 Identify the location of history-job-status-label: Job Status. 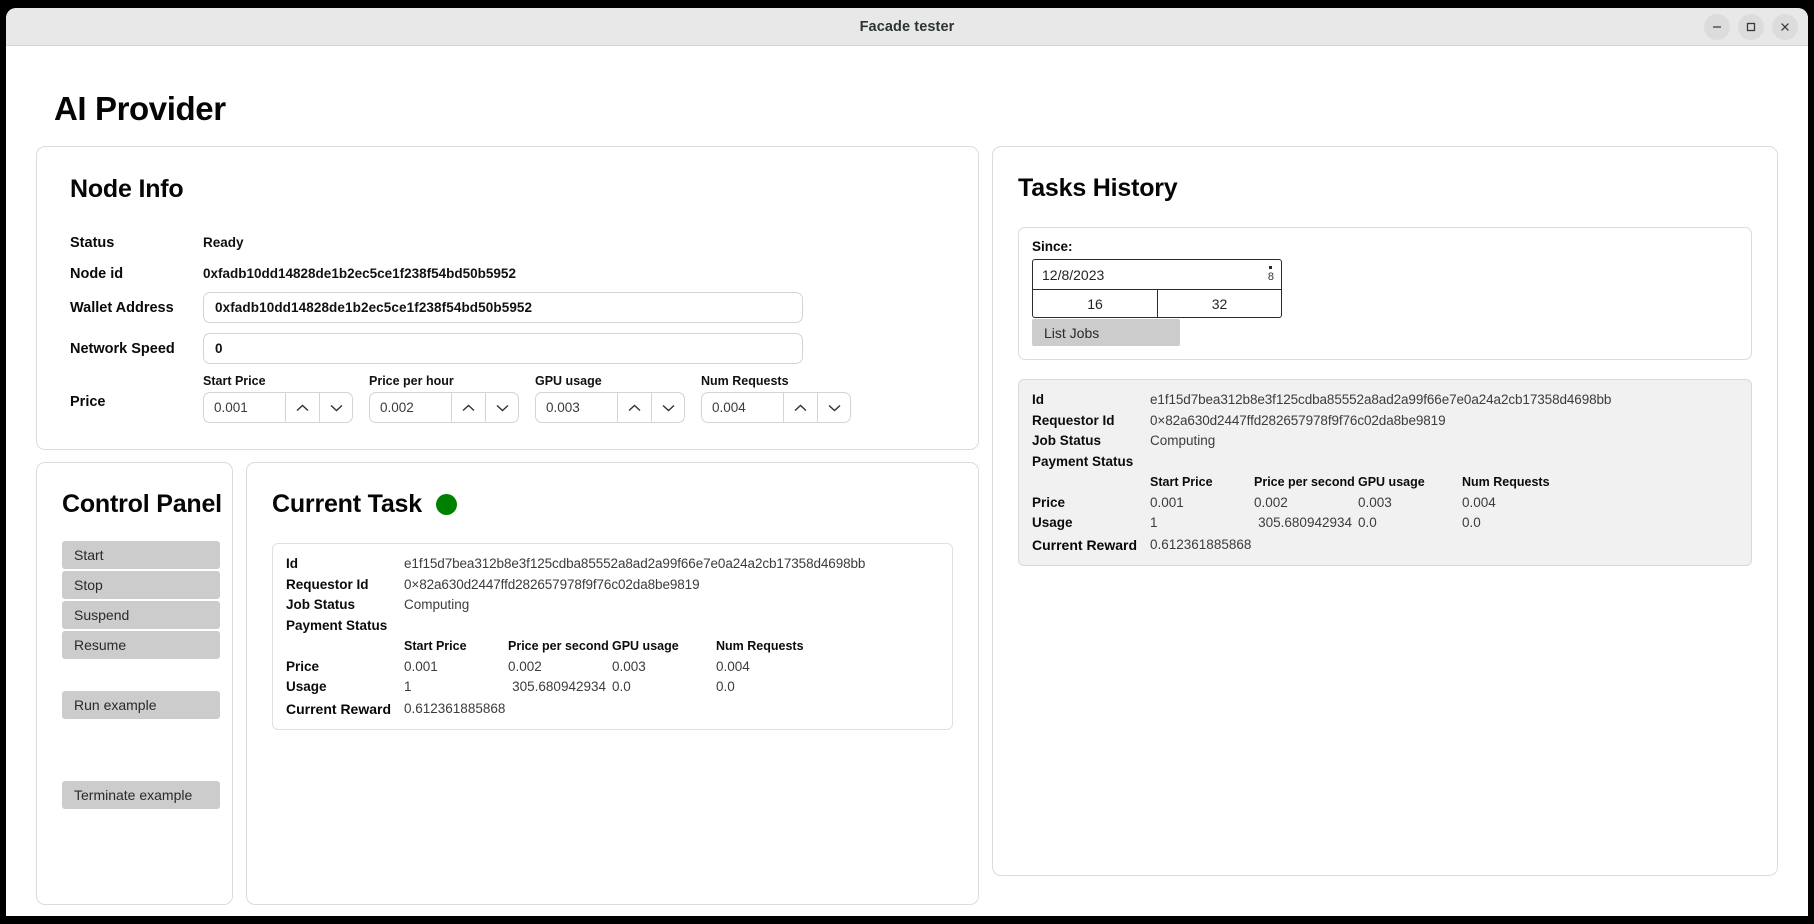
(1067, 440).